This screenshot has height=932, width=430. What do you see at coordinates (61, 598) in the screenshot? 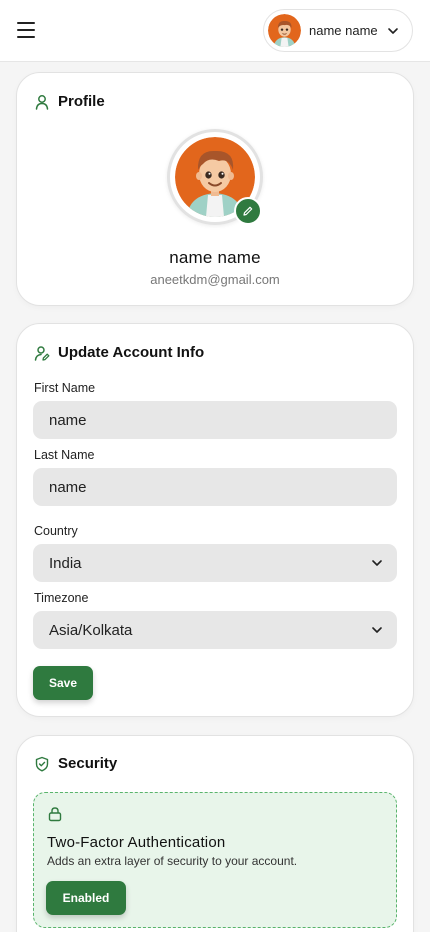
I see `timezone-label: Timezone` at bounding box center [61, 598].